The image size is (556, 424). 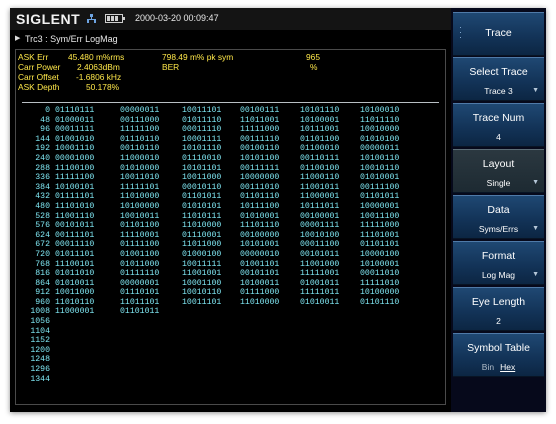 I want to click on ask-depth-value: 50.178%, so click(x=103, y=87).